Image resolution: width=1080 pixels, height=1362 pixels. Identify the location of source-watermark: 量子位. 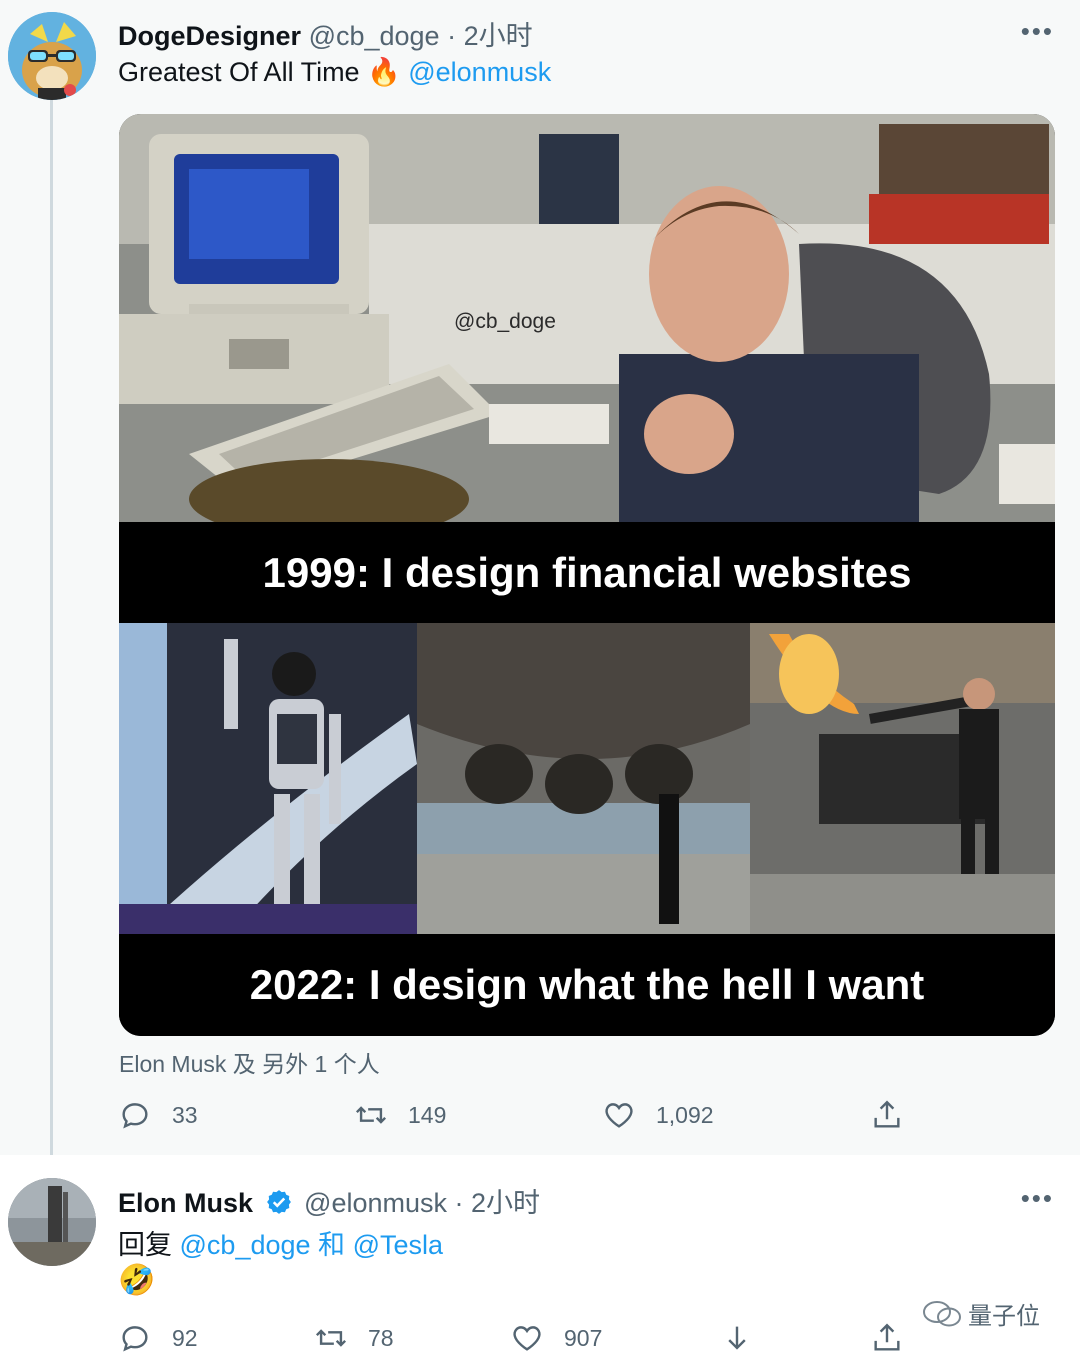
(981, 1313).